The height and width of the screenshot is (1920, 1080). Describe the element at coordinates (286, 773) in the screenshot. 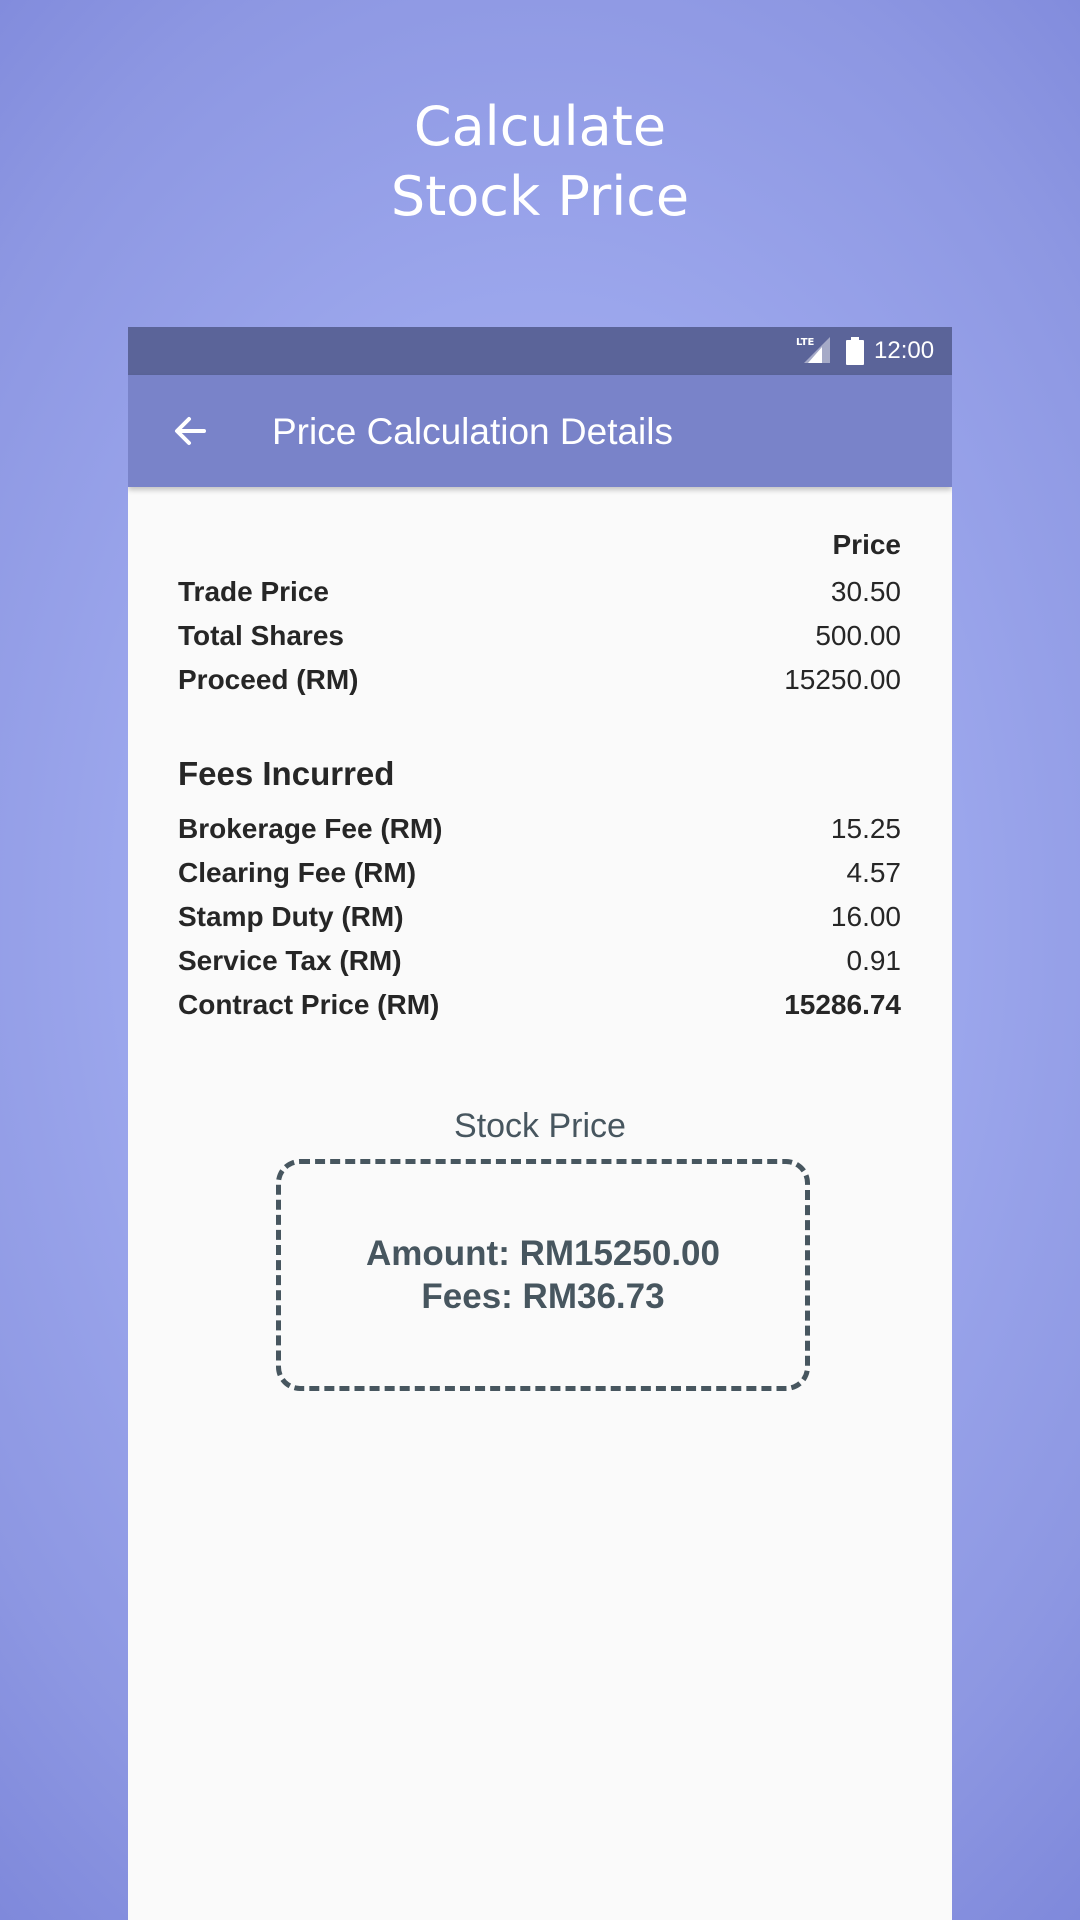

I see `fees-section-title: Fees Incurred` at that location.